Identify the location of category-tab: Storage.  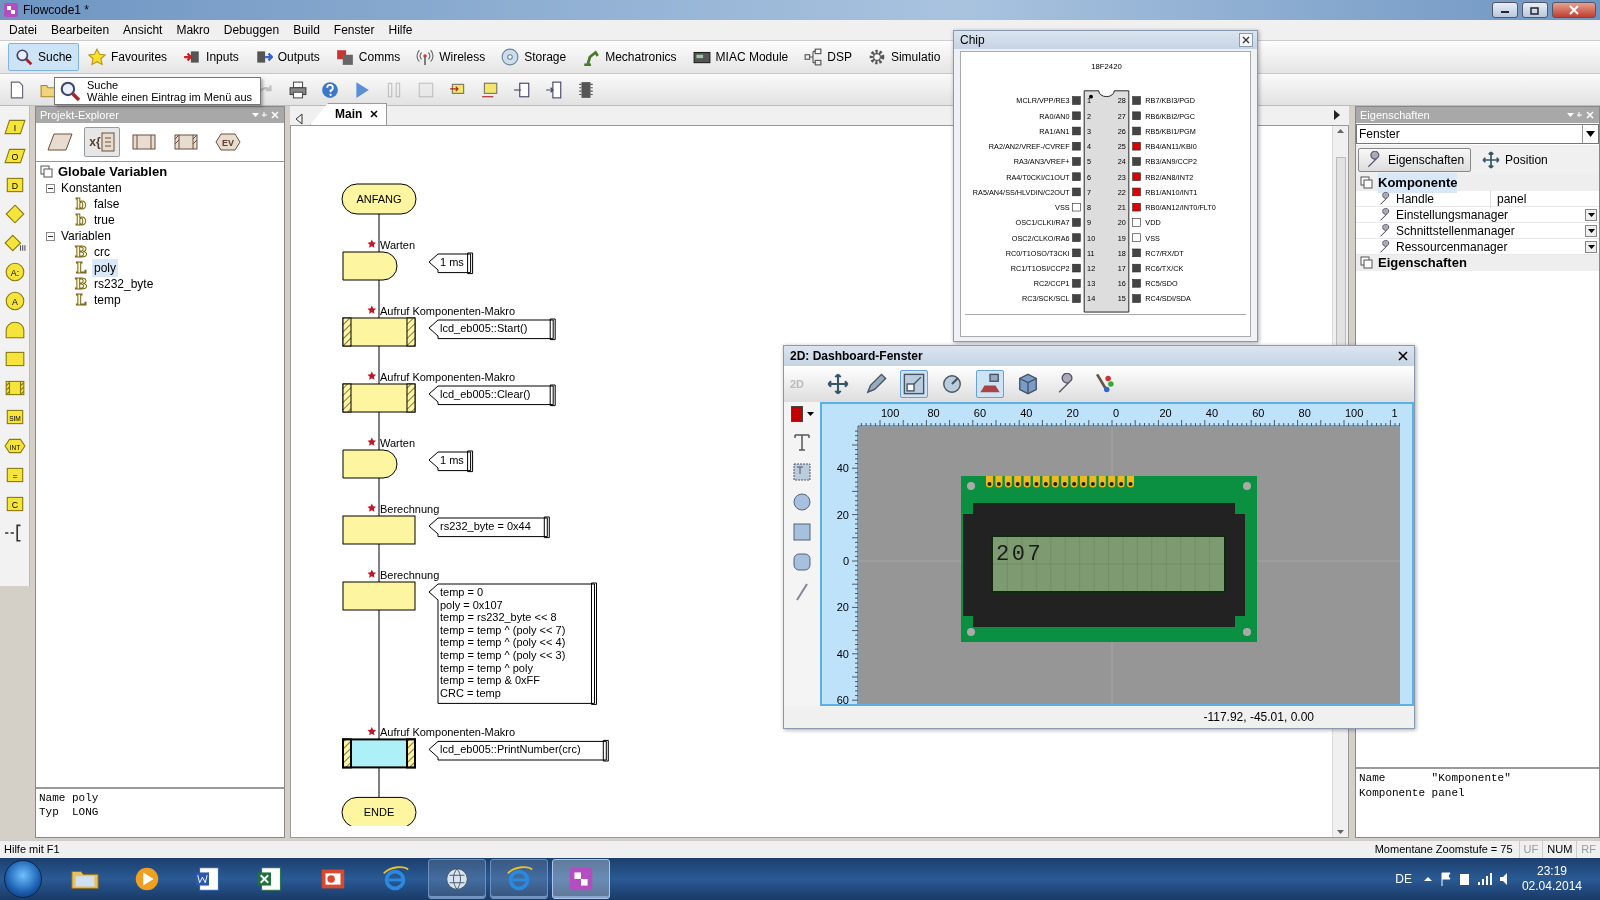
(534, 57).